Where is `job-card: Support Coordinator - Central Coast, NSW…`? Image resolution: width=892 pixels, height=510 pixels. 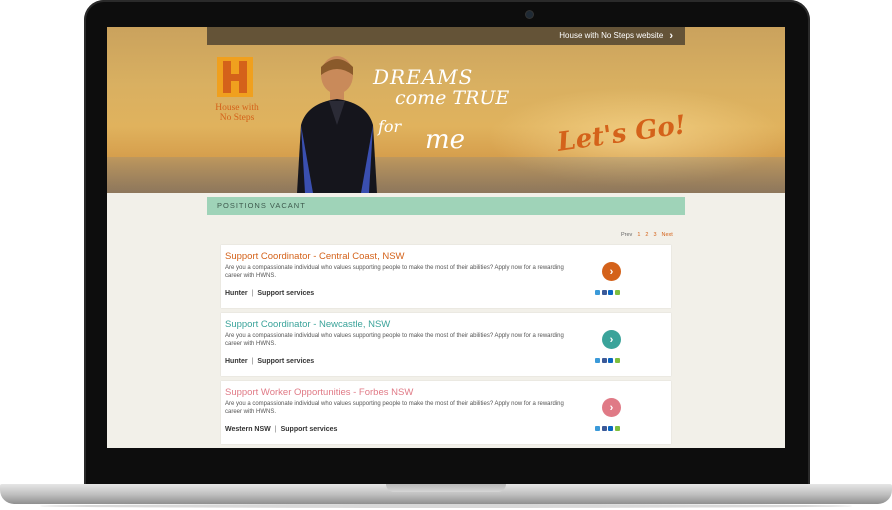 job-card: Support Coordinator - Central Coast, NSW… is located at coordinates (446, 276).